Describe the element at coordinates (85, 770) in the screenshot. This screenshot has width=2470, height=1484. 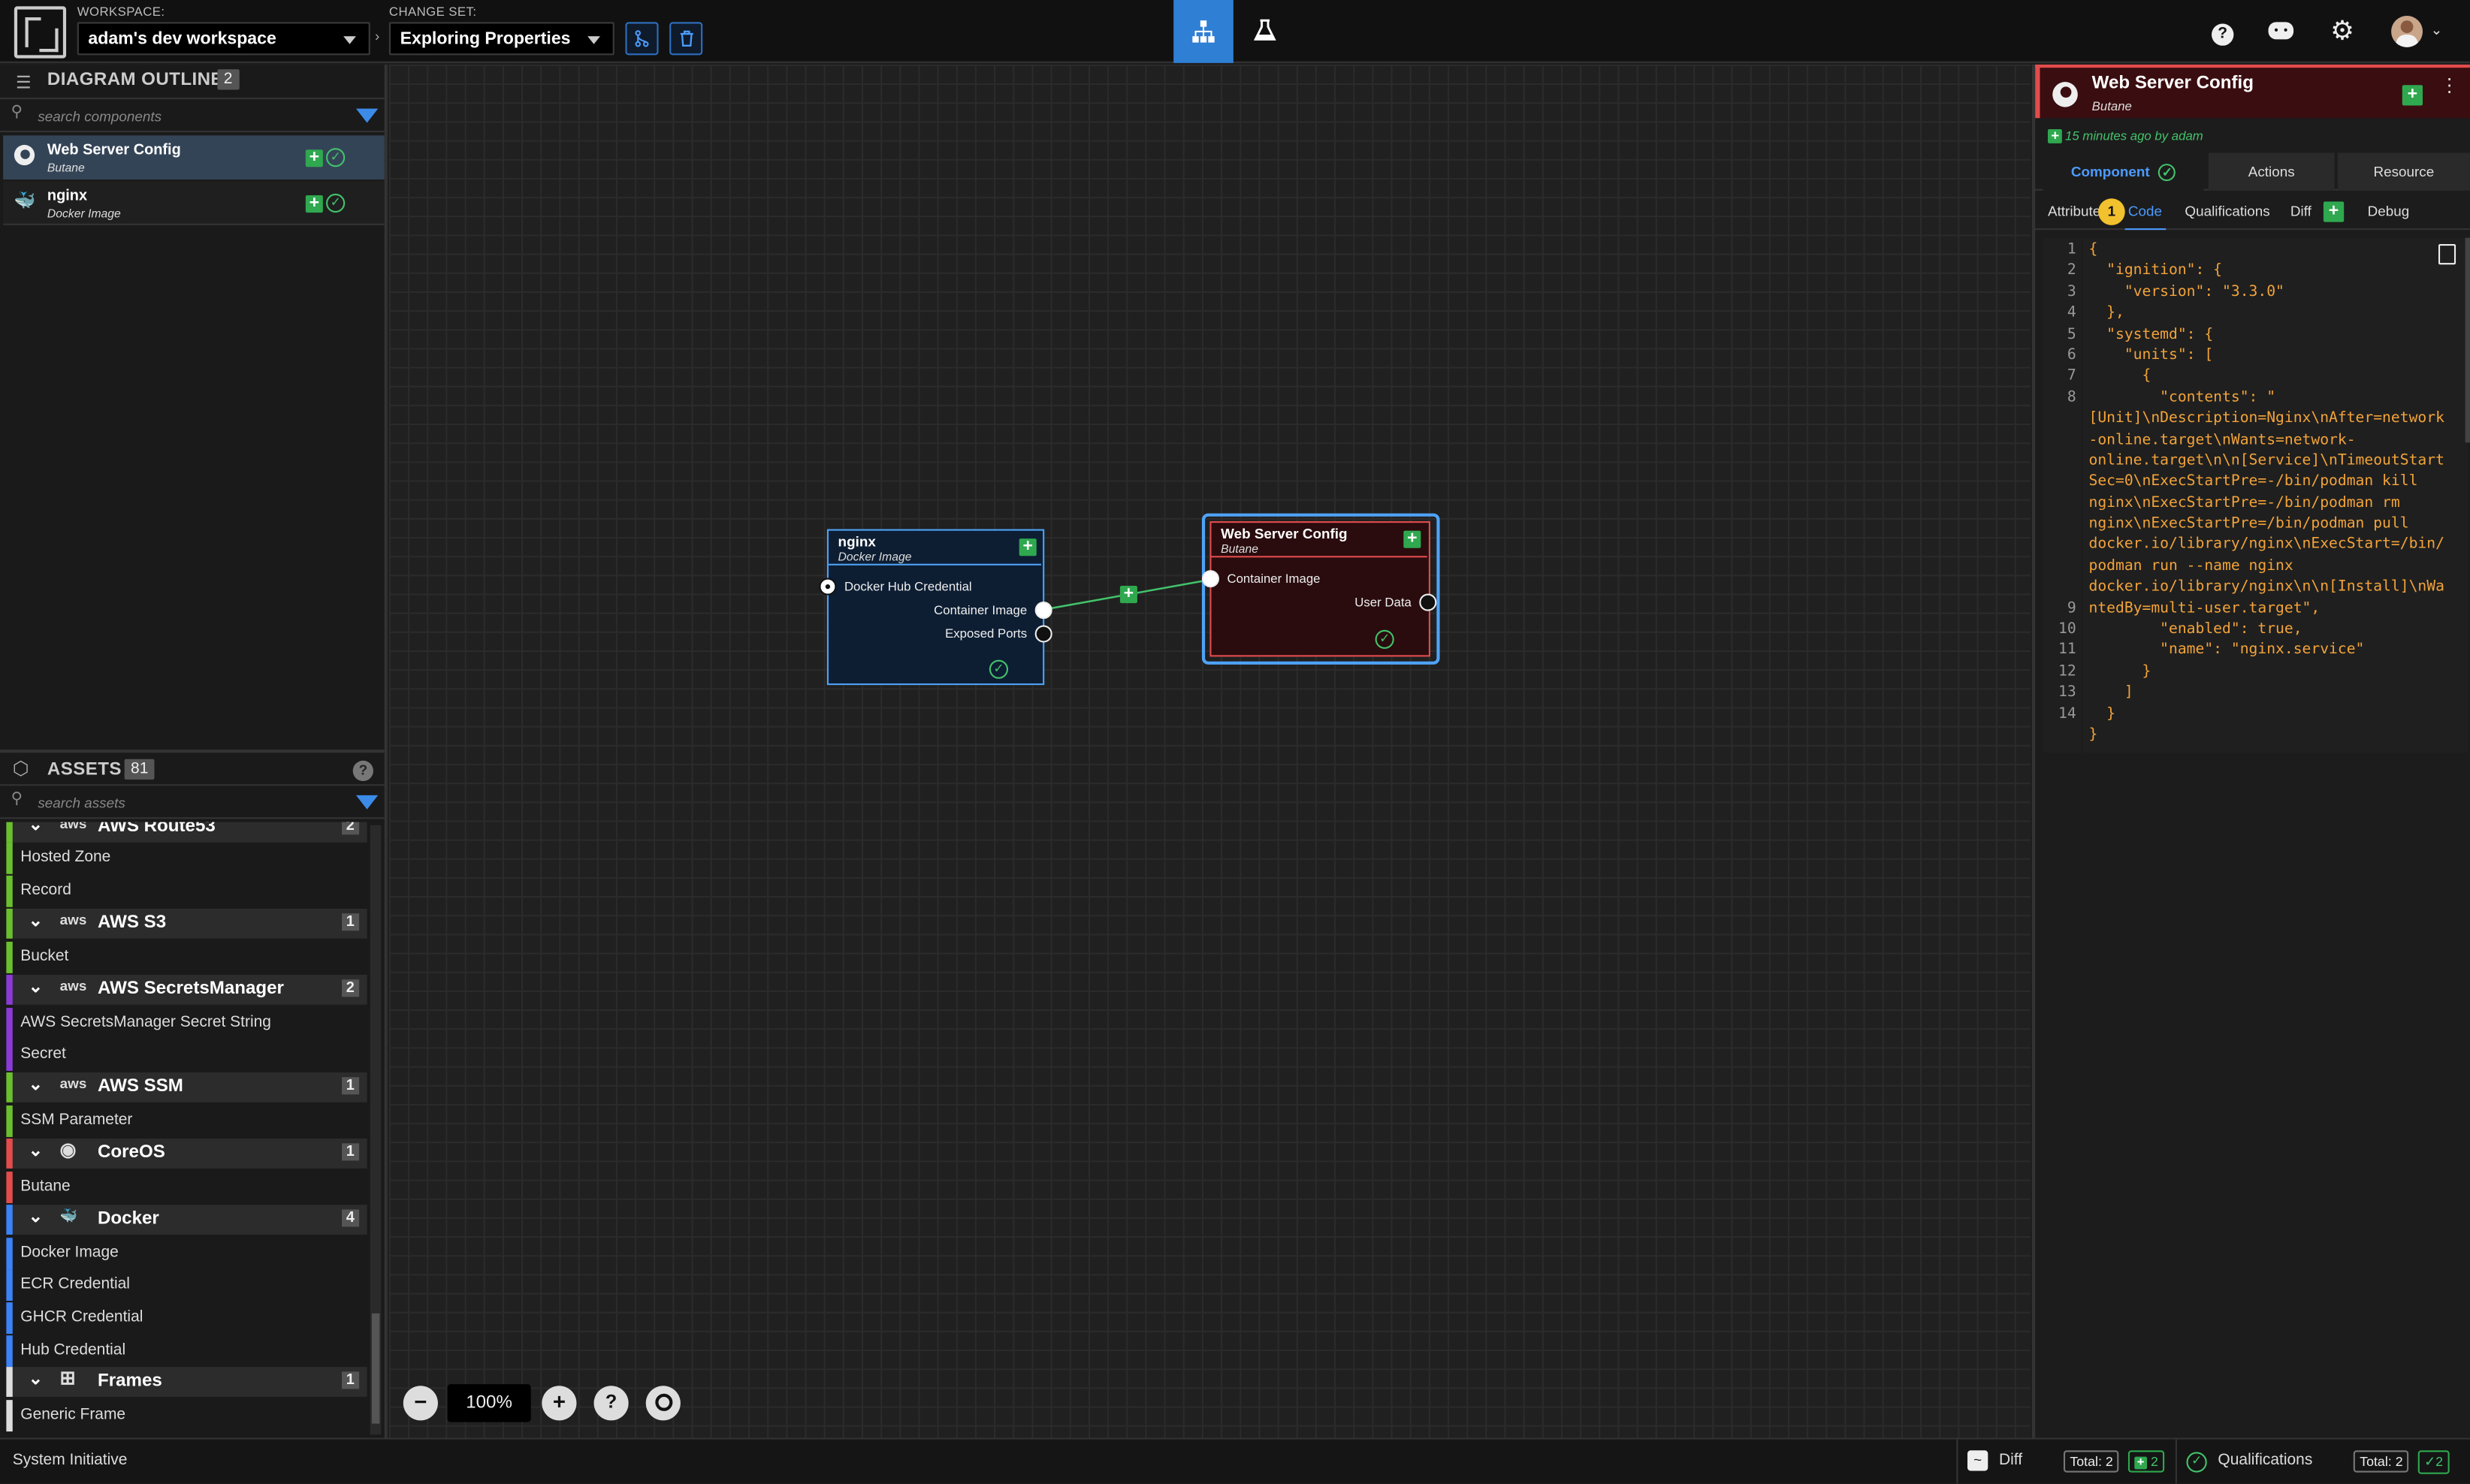
I see `assets-title: ASSETS` at that location.